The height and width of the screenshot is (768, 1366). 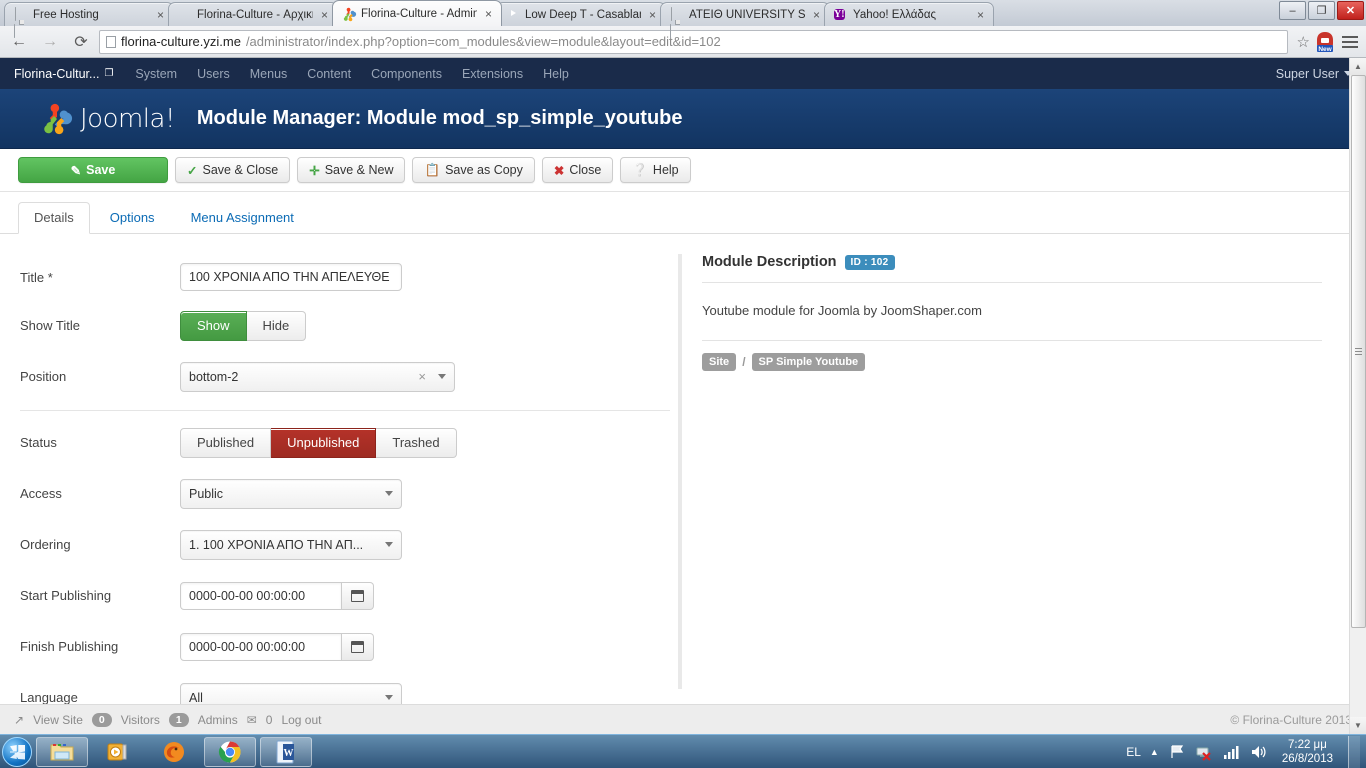 I want to click on save-and-new-button: ✛ Save & New, so click(x=351, y=170).